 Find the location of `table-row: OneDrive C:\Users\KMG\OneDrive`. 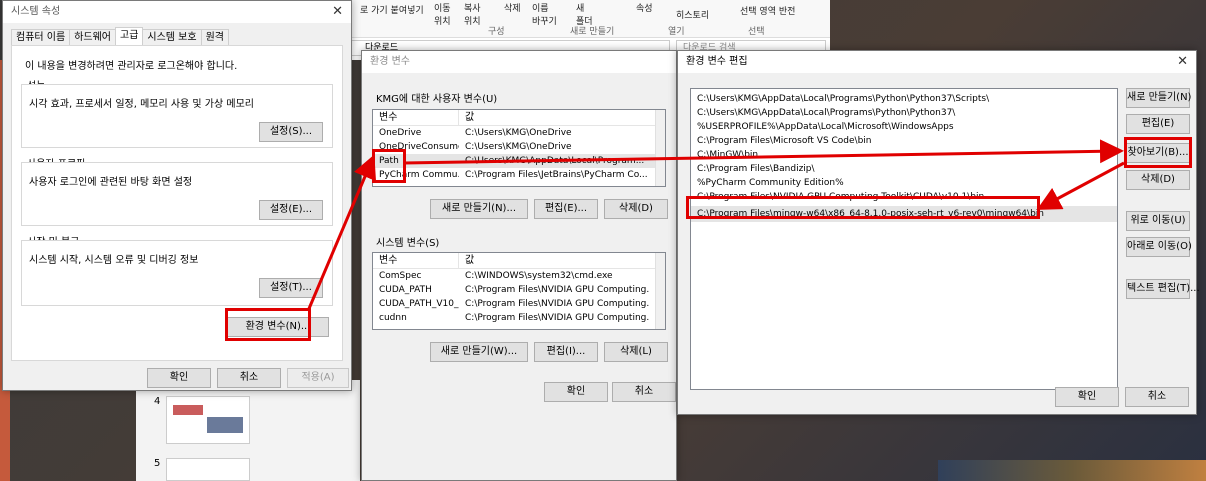

table-row: OneDrive C:\Users\KMG\OneDrive is located at coordinates (519, 133).